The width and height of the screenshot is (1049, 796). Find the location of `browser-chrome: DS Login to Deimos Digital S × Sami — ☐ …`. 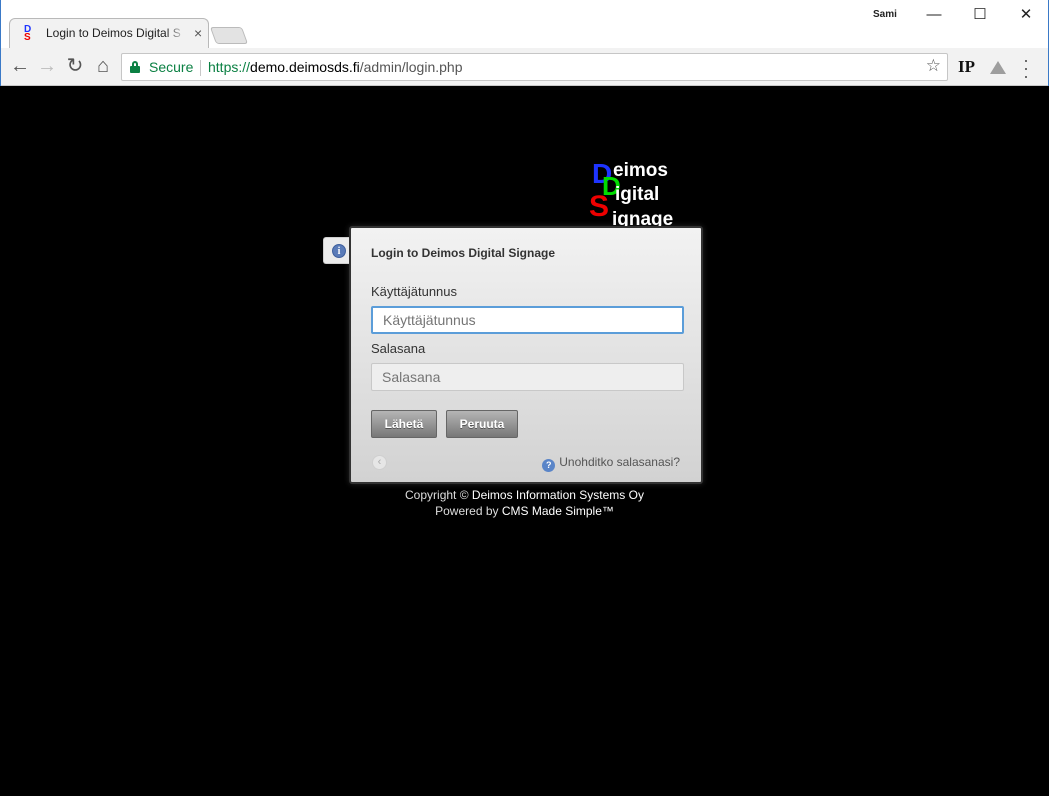

browser-chrome: DS Login to Deimos Digital S × Sami — ☐ … is located at coordinates (524, 43).